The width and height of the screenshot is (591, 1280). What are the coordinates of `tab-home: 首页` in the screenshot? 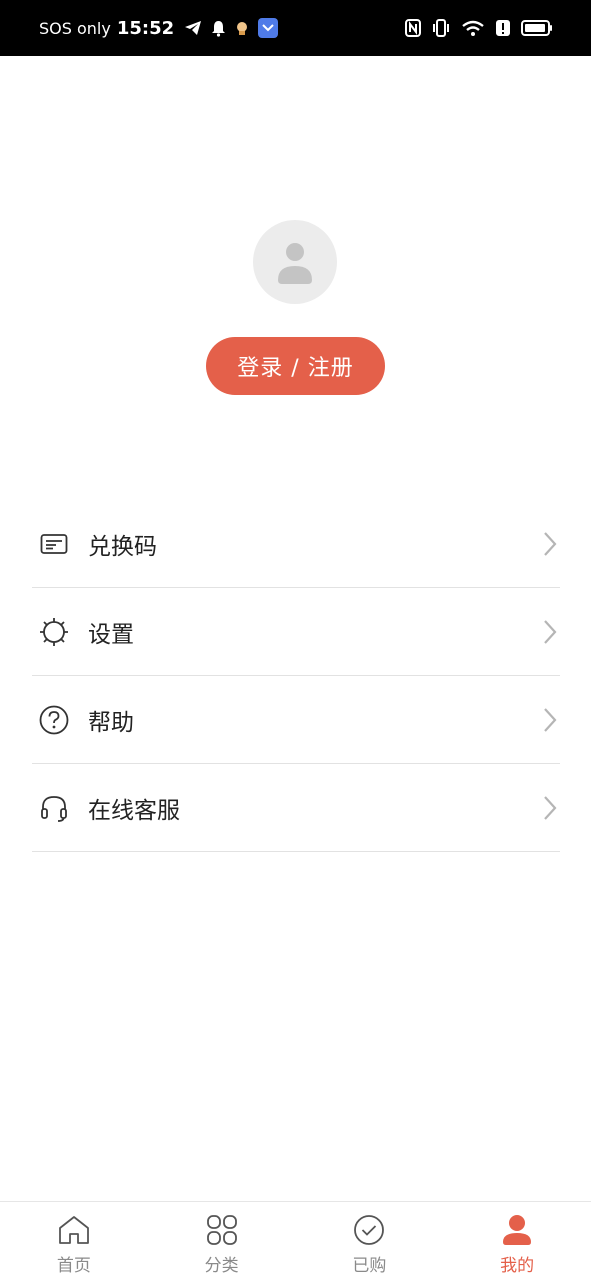 It's located at (74, 1241).